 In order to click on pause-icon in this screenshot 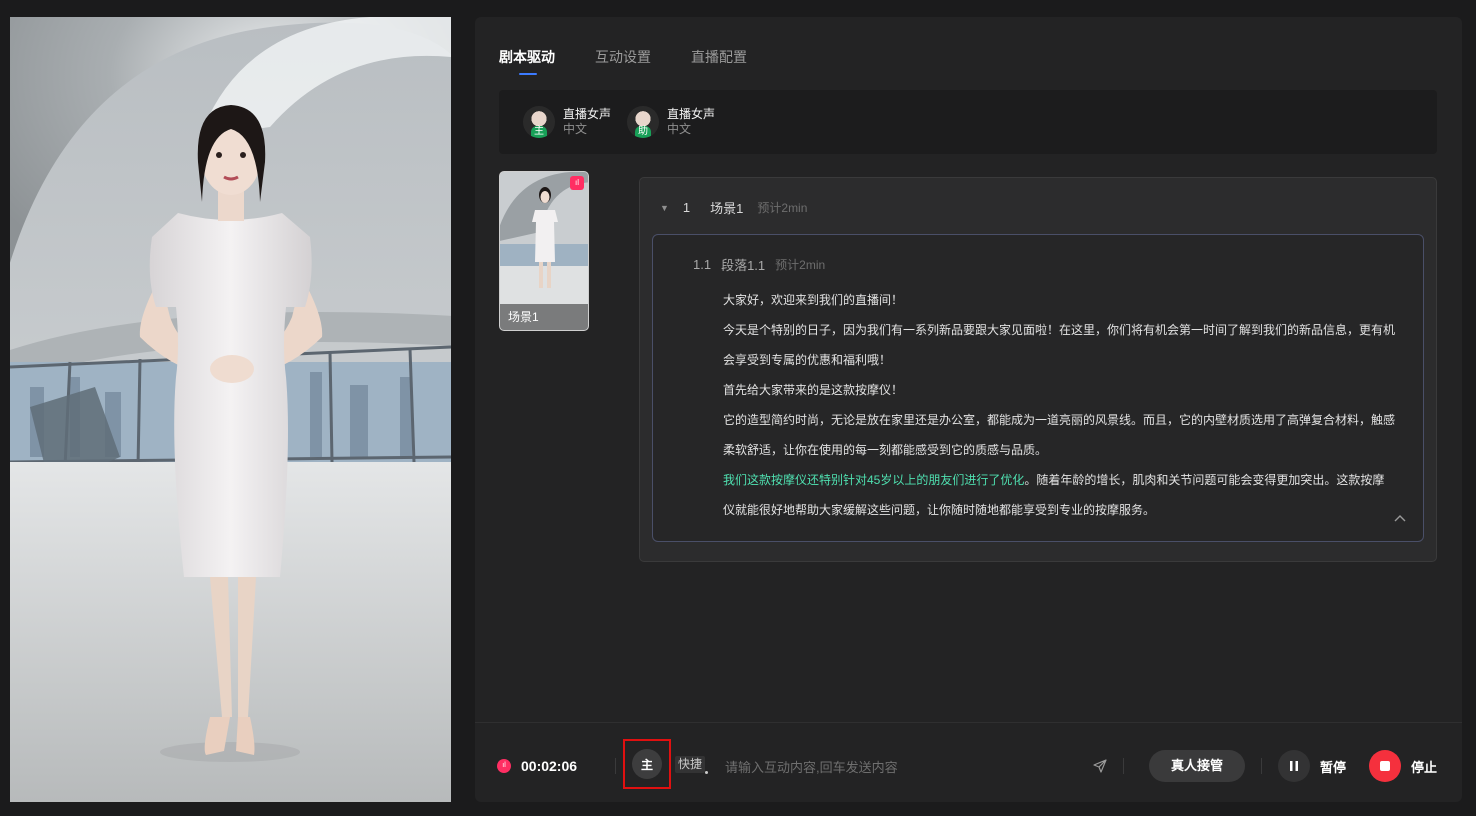, I will do `click(1294, 766)`.